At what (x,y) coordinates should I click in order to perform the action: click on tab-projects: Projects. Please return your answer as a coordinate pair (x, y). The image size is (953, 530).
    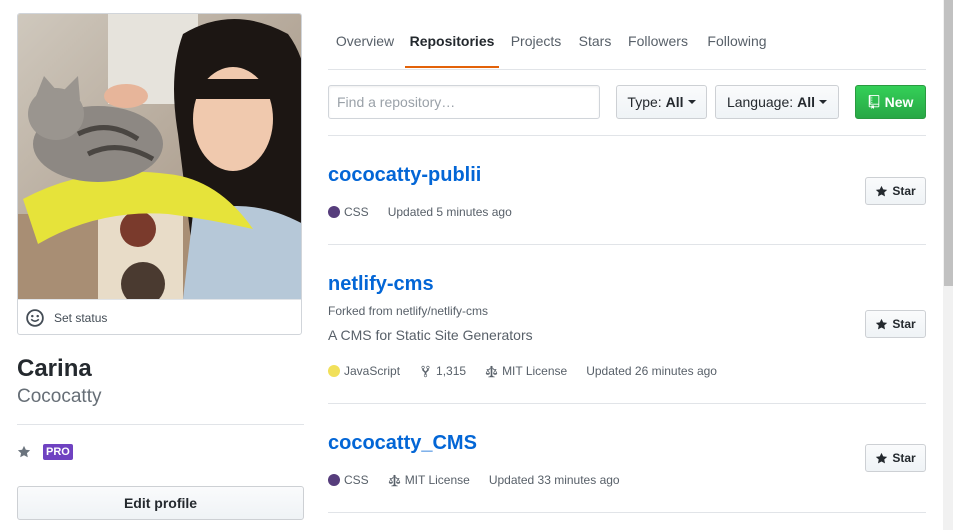
    Looking at the image, I should click on (536, 34).